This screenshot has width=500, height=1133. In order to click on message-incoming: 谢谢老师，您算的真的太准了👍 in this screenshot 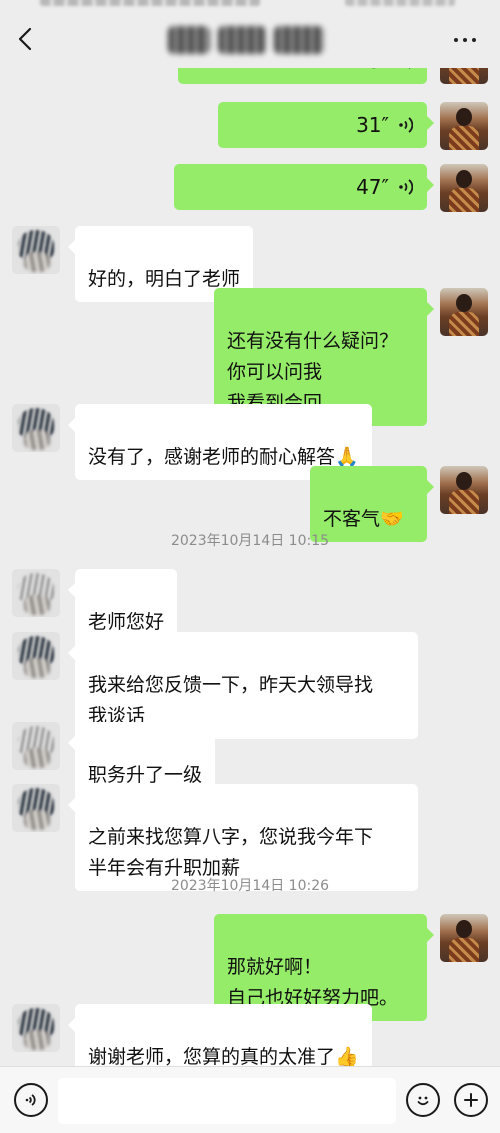, I will do `click(250, 1035)`.